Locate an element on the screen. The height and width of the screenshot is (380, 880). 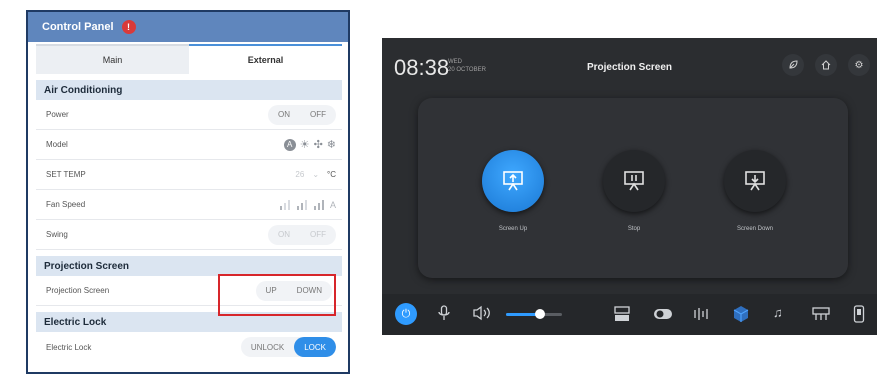
model-label: Model is located at coordinates (57, 144).